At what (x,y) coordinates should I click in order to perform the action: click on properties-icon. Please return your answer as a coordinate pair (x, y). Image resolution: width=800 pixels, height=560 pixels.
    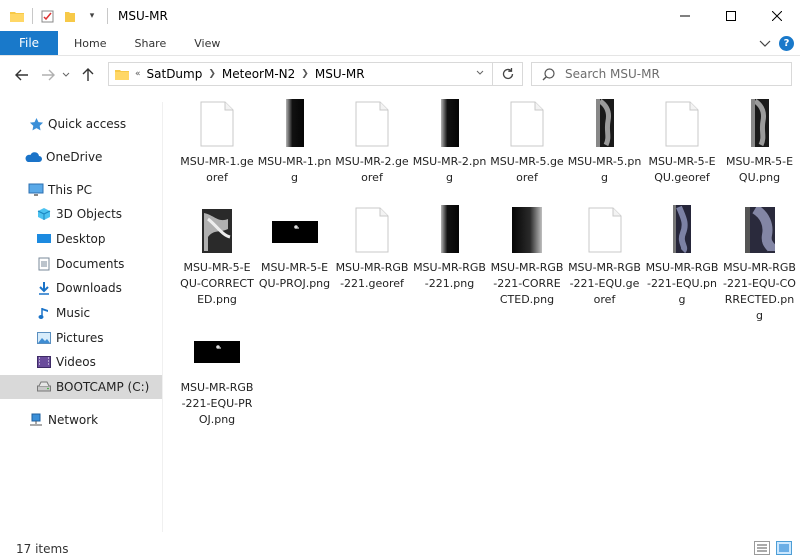
    Looking at the image, I should click on (48, 16).